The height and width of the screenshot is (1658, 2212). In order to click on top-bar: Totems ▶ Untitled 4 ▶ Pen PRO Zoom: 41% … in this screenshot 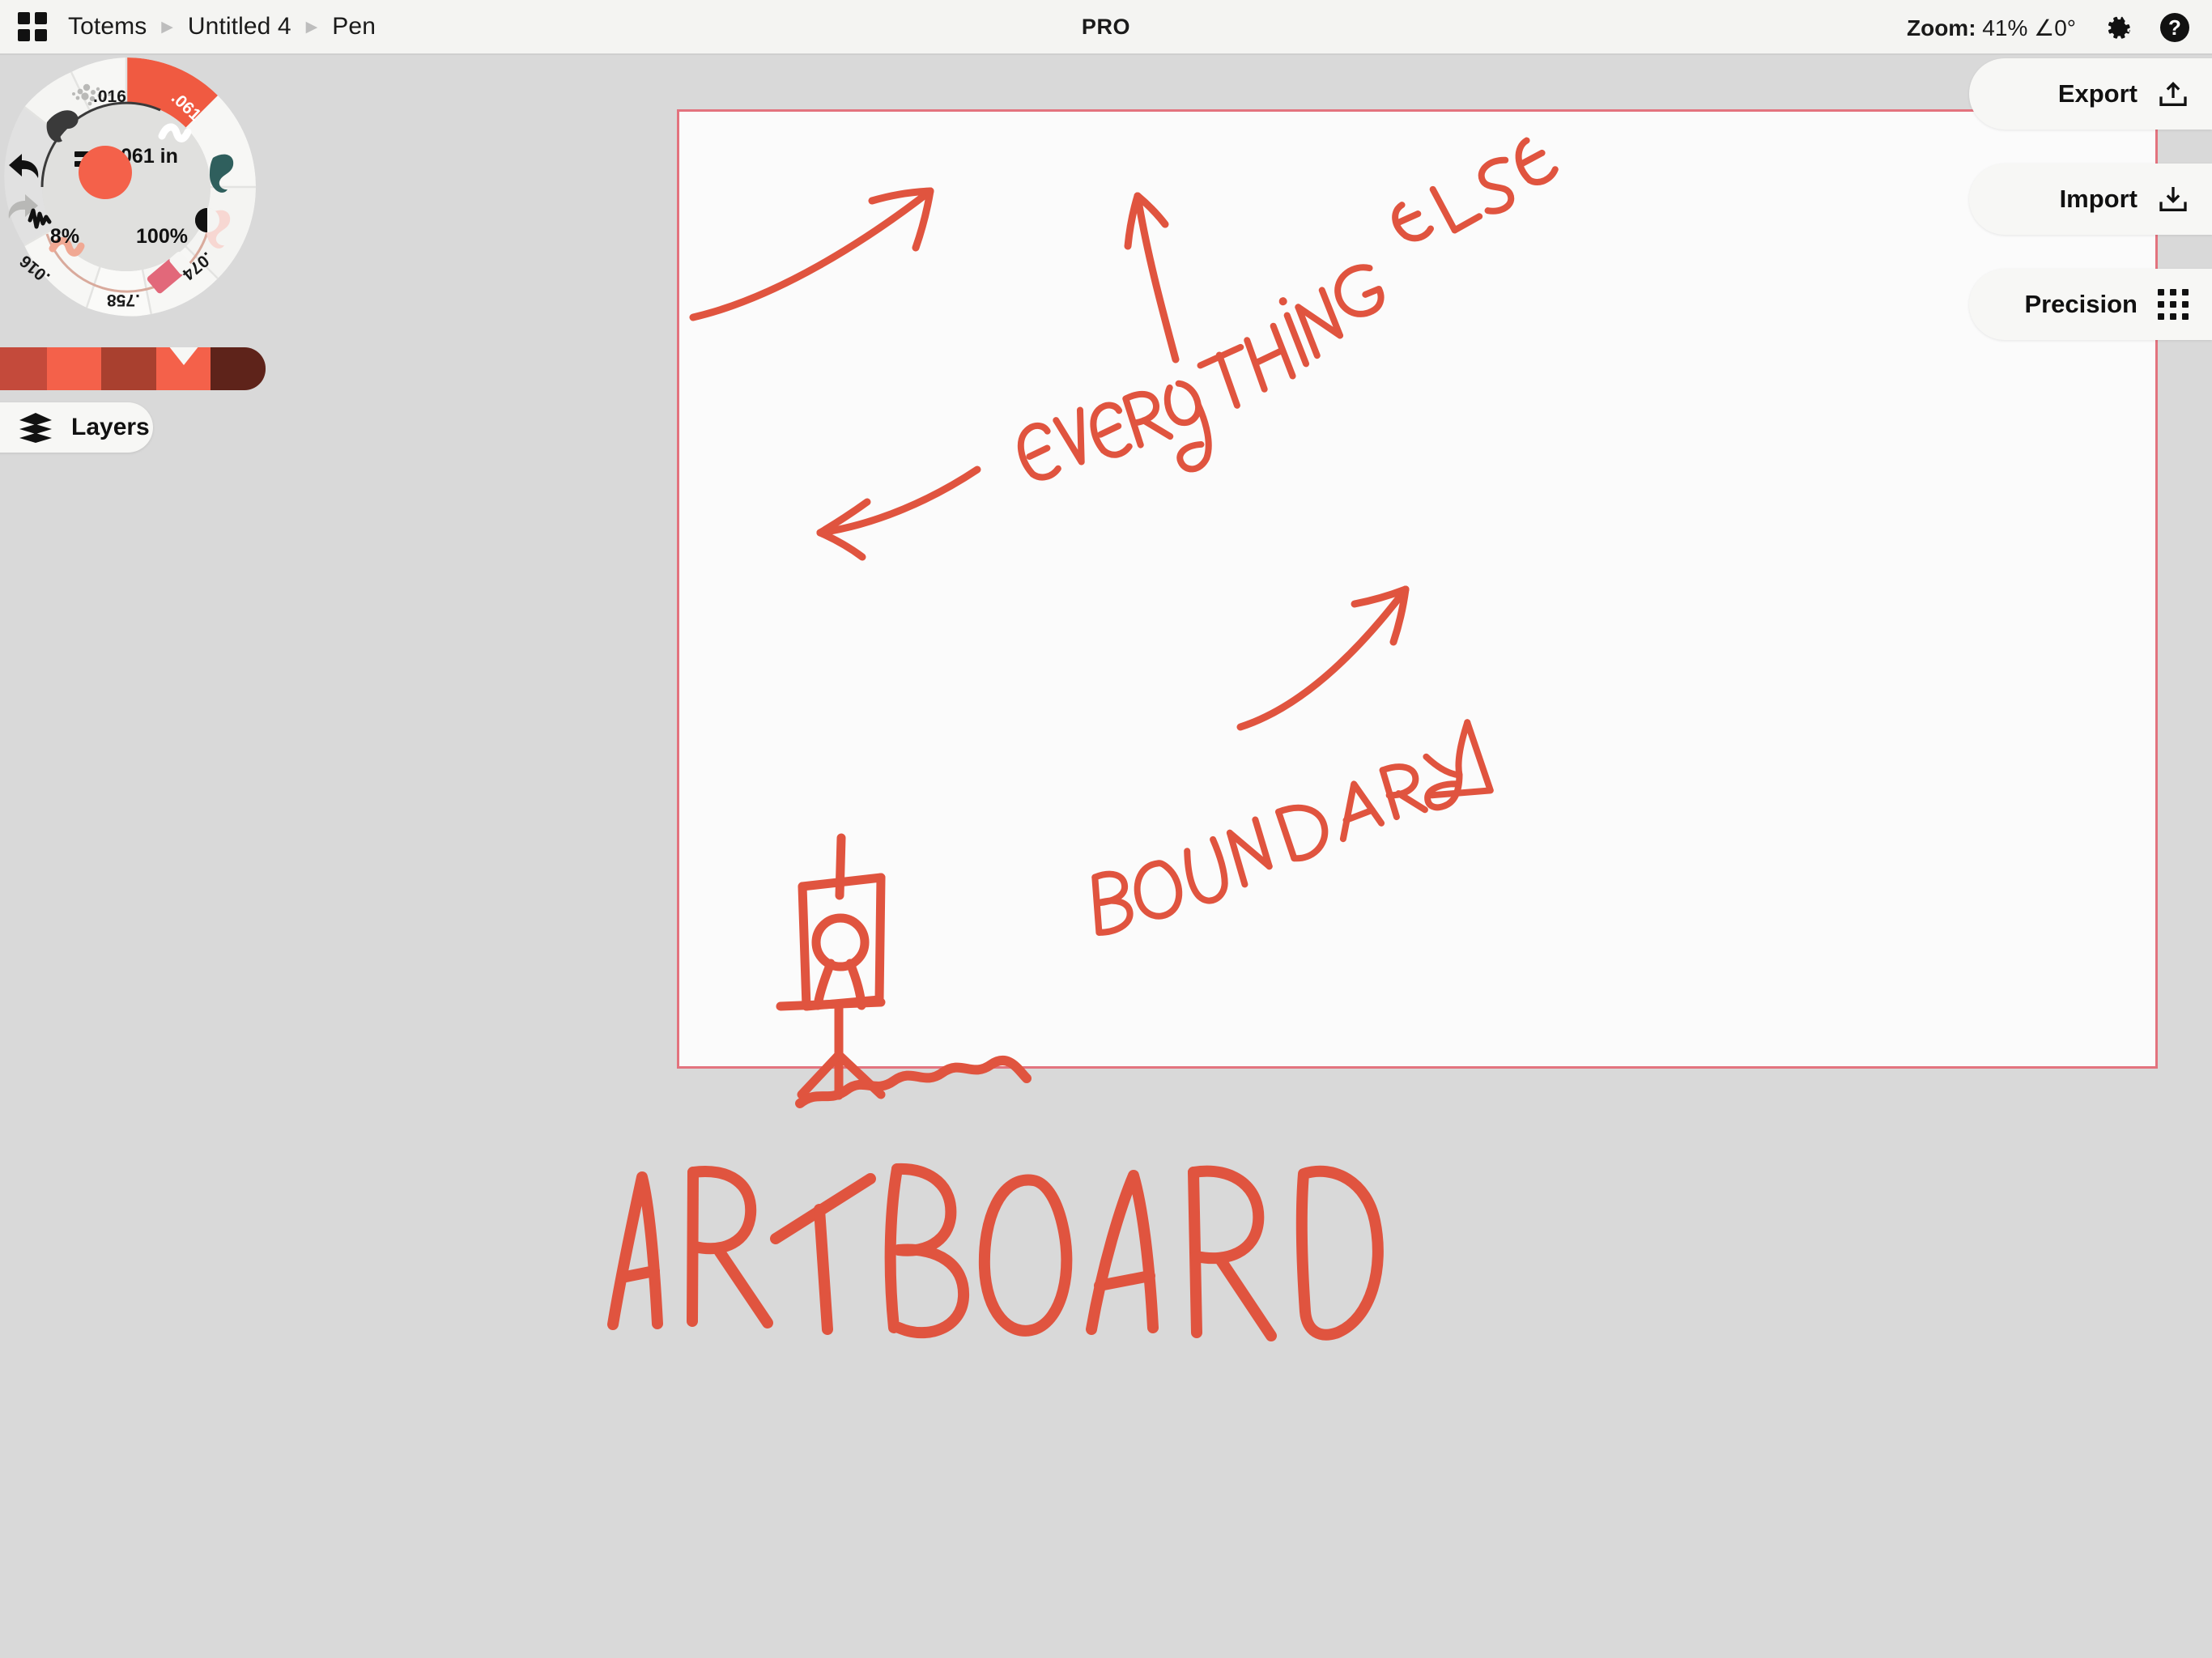, I will do `click(1106, 27)`.